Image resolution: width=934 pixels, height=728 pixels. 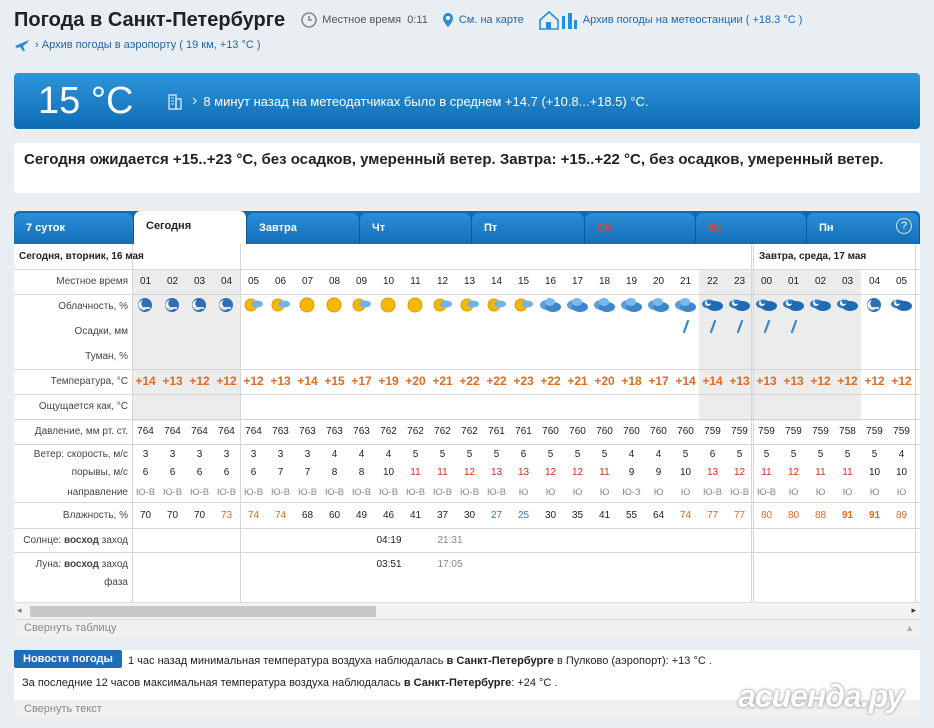 What do you see at coordinates (101, 331) in the screenshot?
I see `label-precip: Осадки, мм` at bounding box center [101, 331].